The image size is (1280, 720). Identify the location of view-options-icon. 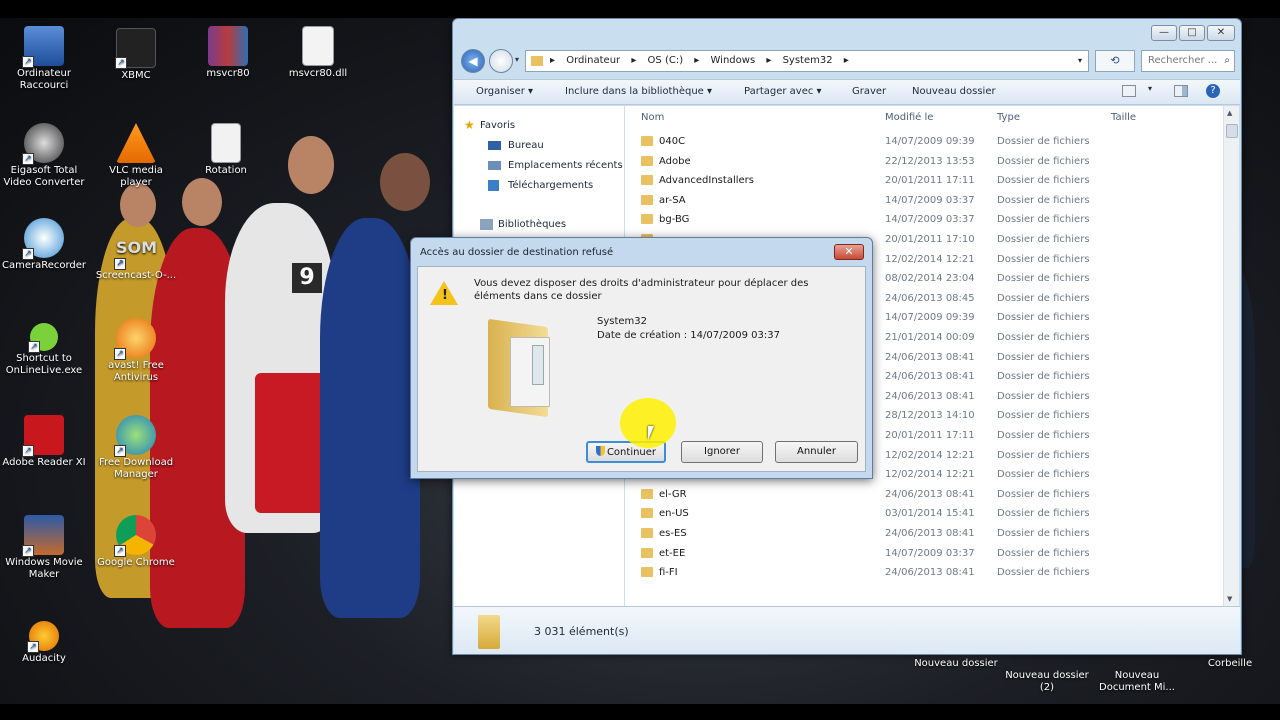
(1129, 91).